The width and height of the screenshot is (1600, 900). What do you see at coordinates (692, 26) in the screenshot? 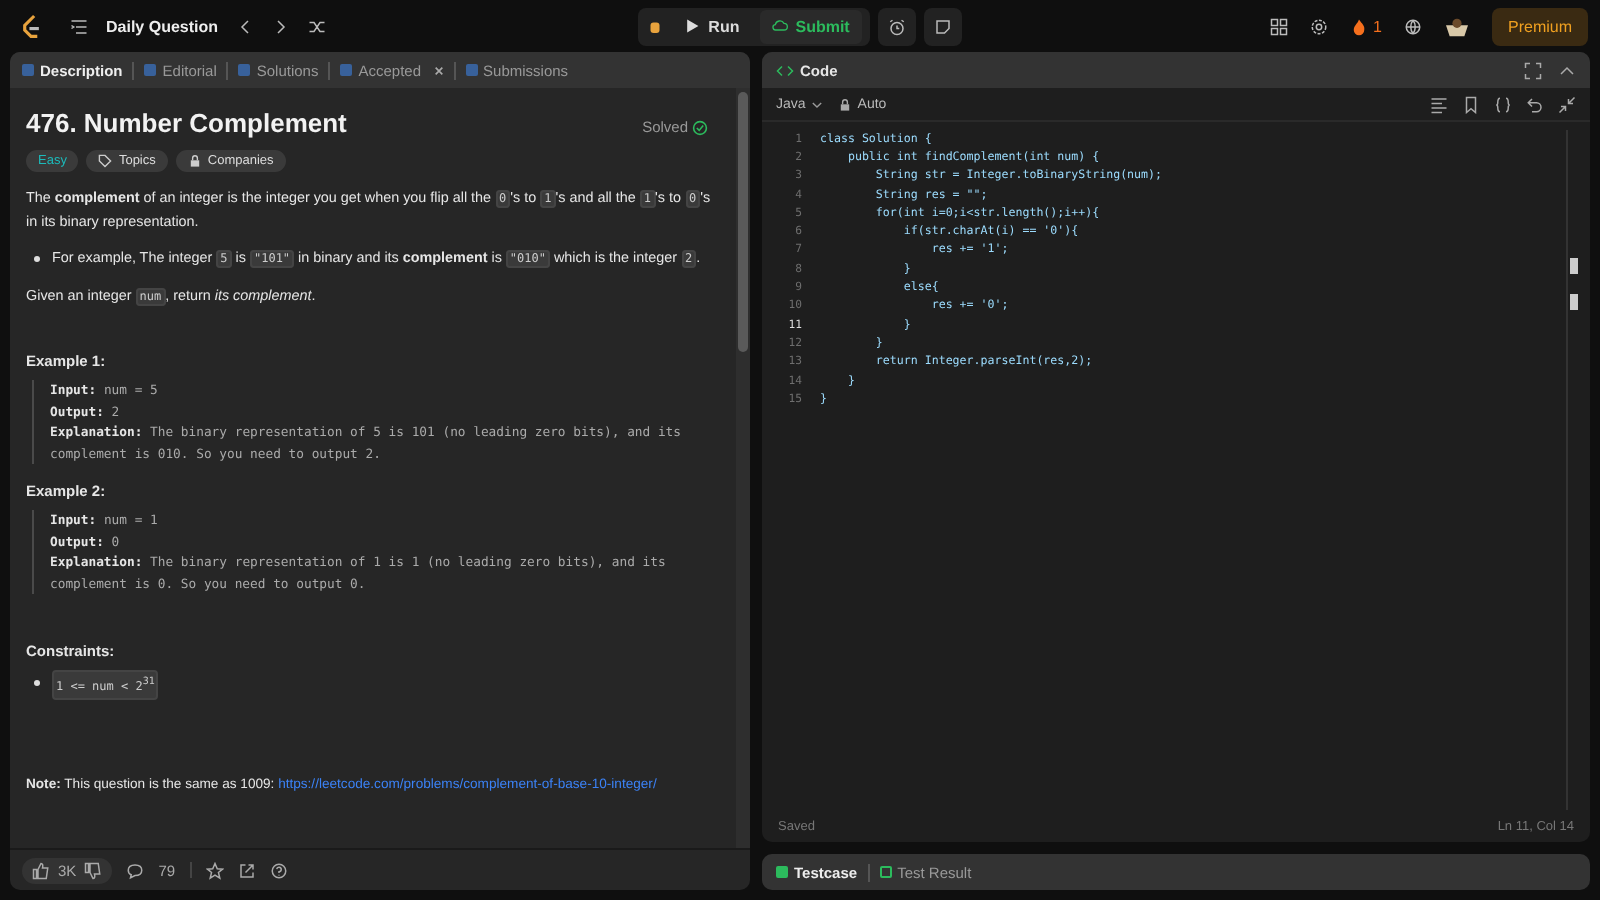
I see `play-icon` at bounding box center [692, 26].